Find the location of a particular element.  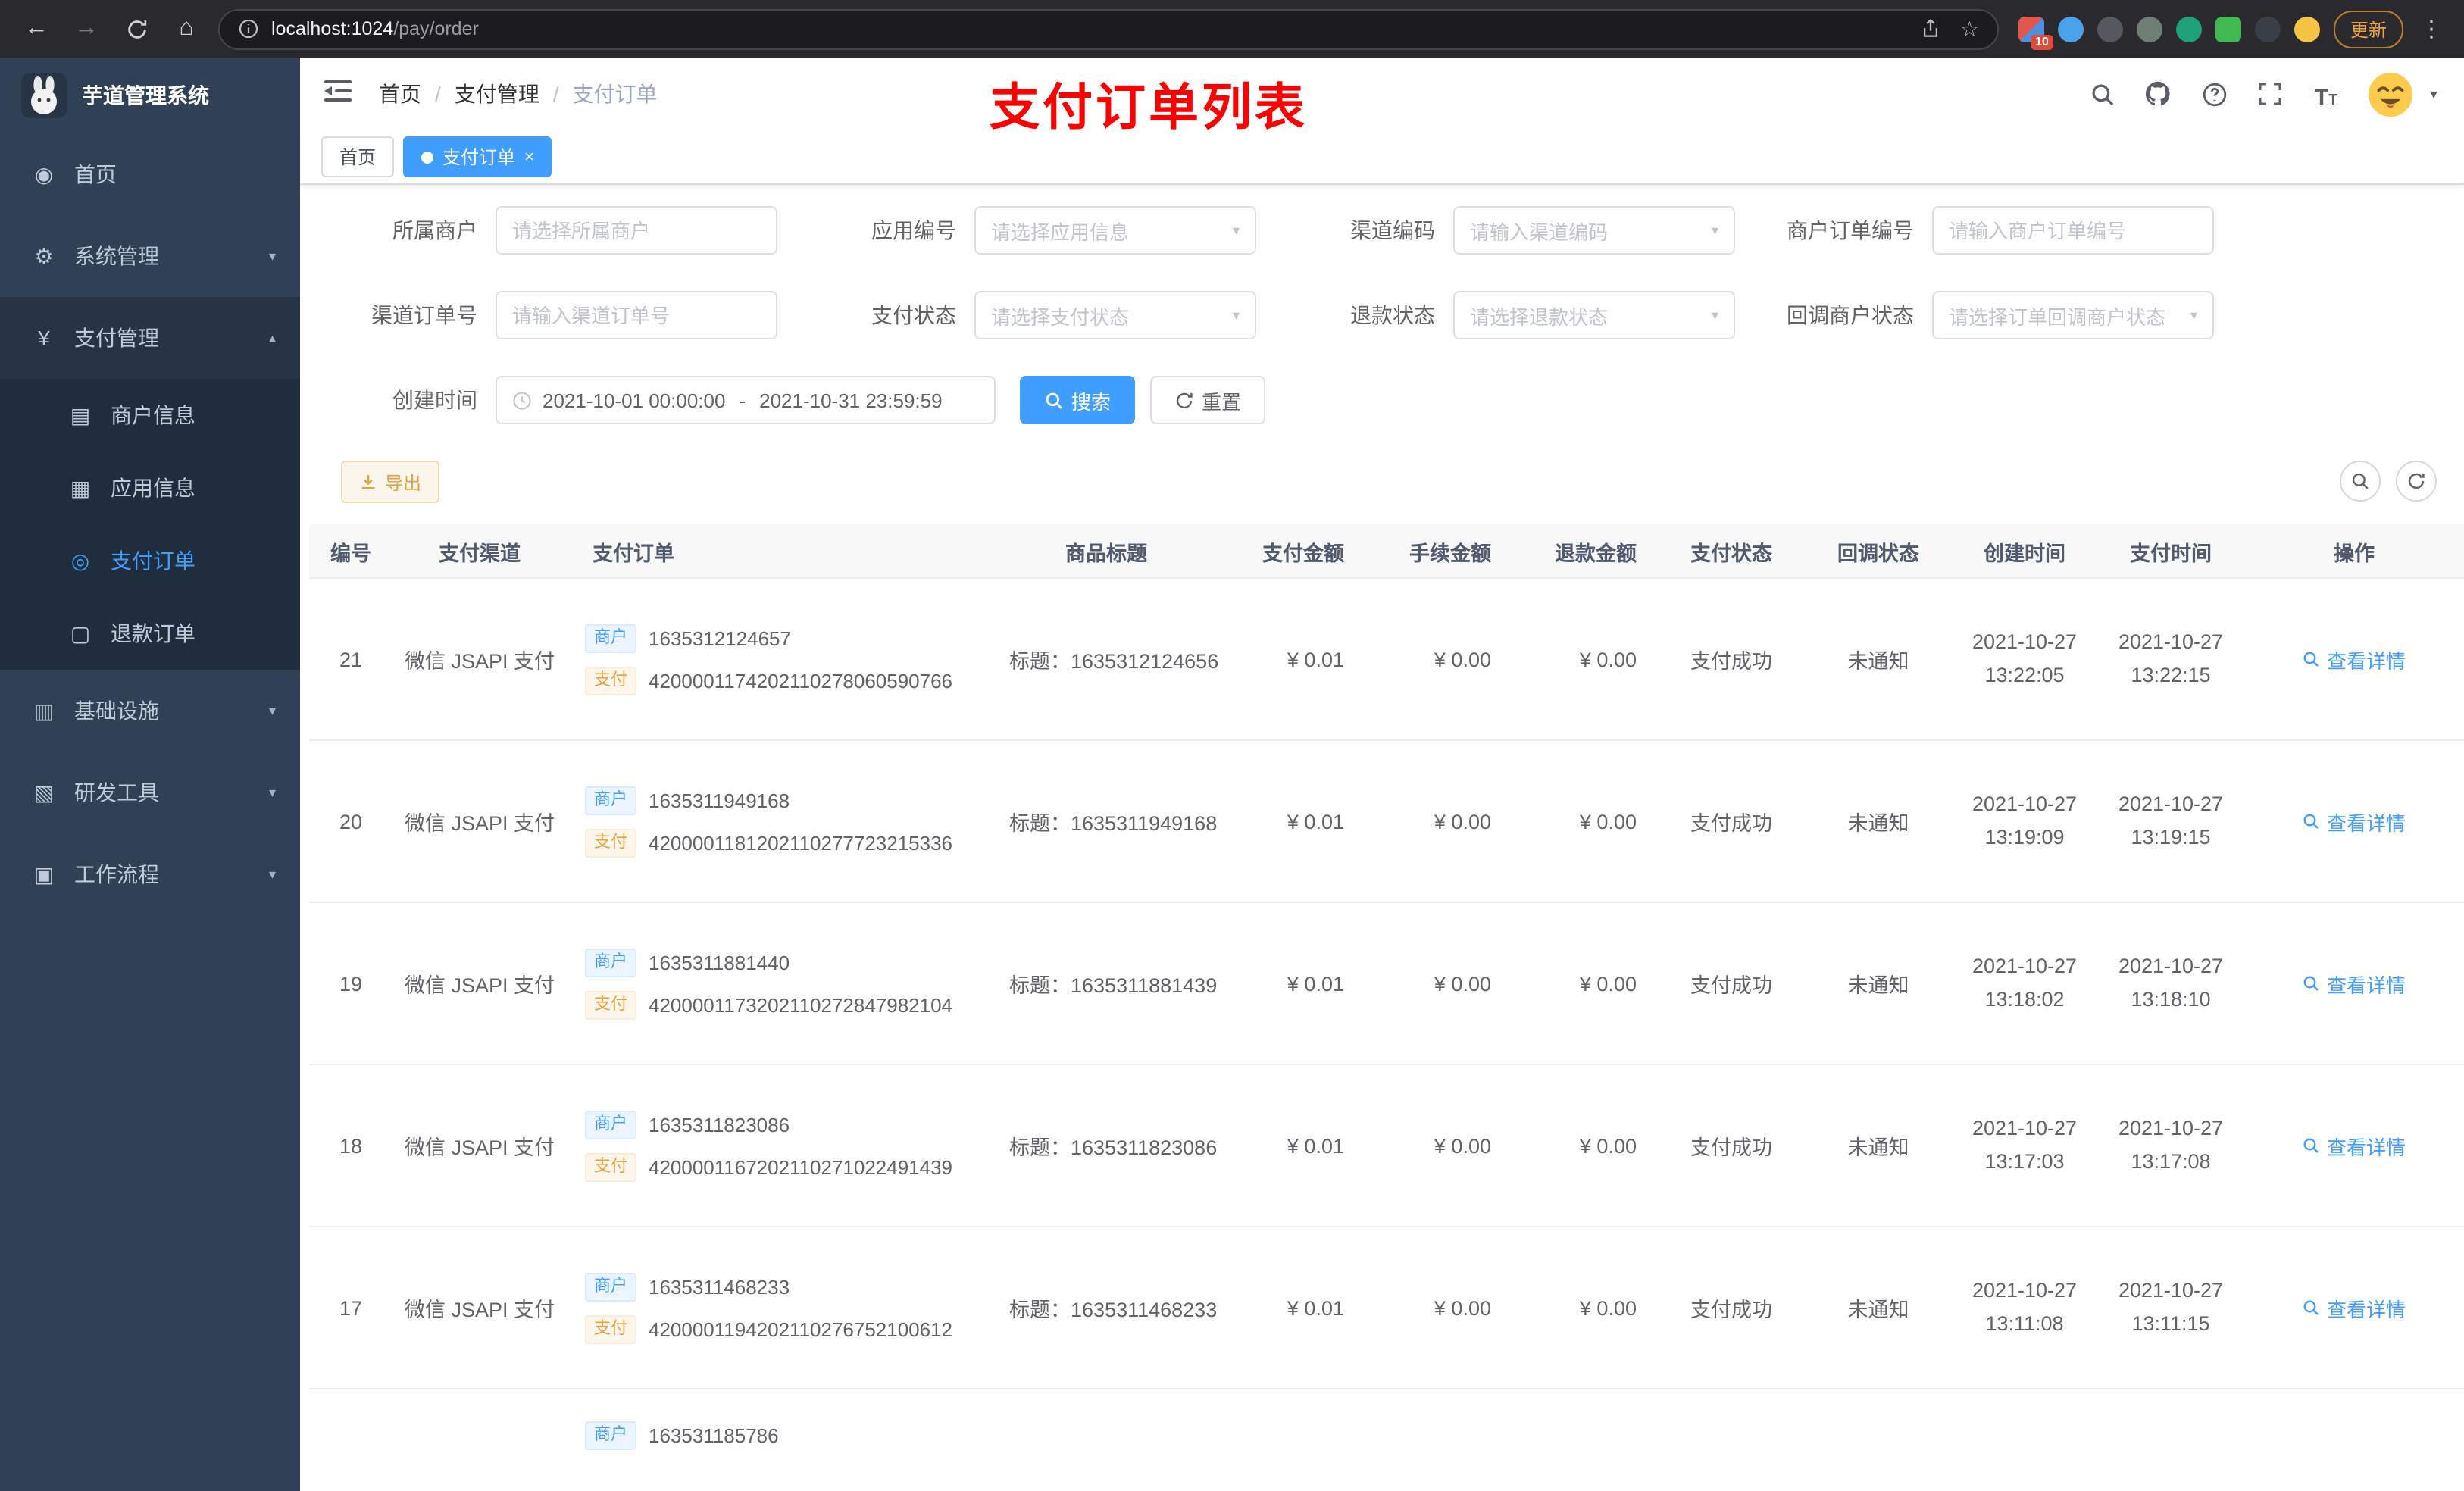

pay-status-select: 请选择支付状态 ▾ is located at coordinates (1115, 315).